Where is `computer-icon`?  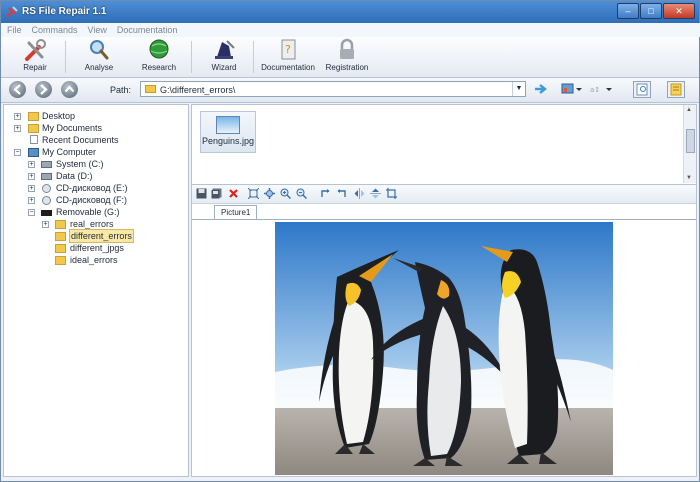 computer-icon is located at coordinates (33, 152).